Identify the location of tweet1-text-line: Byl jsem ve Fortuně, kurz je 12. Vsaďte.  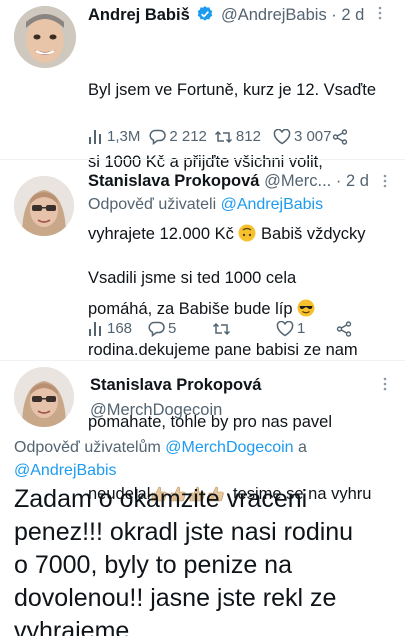
(232, 90).